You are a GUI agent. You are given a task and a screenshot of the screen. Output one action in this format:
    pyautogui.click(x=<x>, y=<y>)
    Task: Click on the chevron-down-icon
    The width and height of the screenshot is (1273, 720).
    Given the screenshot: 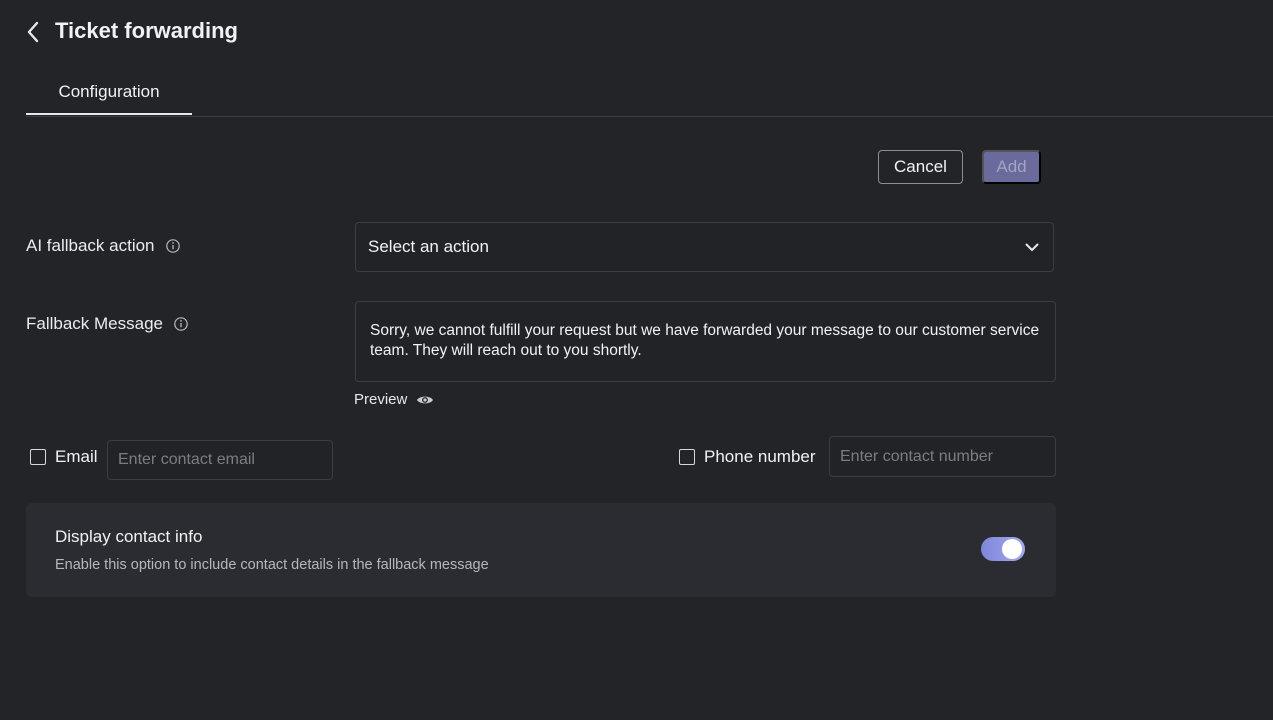 What is the action you would take?
    pyautogui.click(x=1032, y=247)
    